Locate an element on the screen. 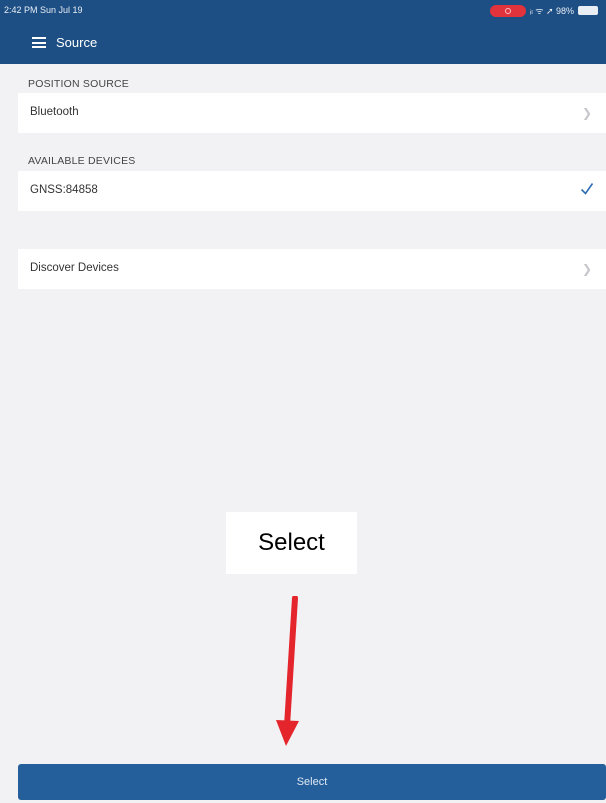 The image size is (606, 803). annotation-callout: Select is located at coordinates (291, 543).